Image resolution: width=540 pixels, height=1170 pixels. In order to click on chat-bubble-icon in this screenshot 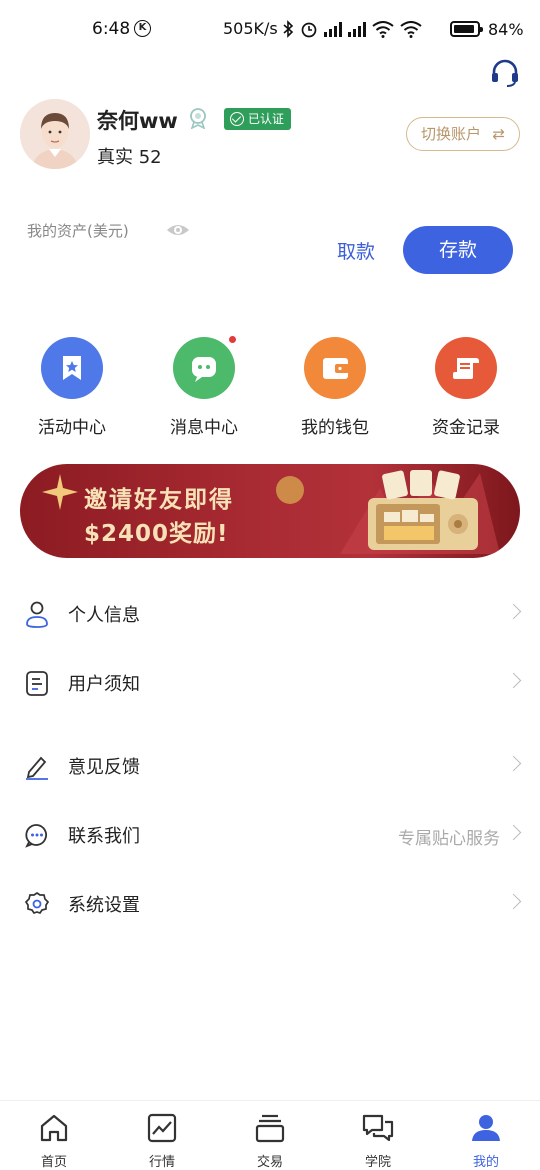, I will do `click(205, 366)`.